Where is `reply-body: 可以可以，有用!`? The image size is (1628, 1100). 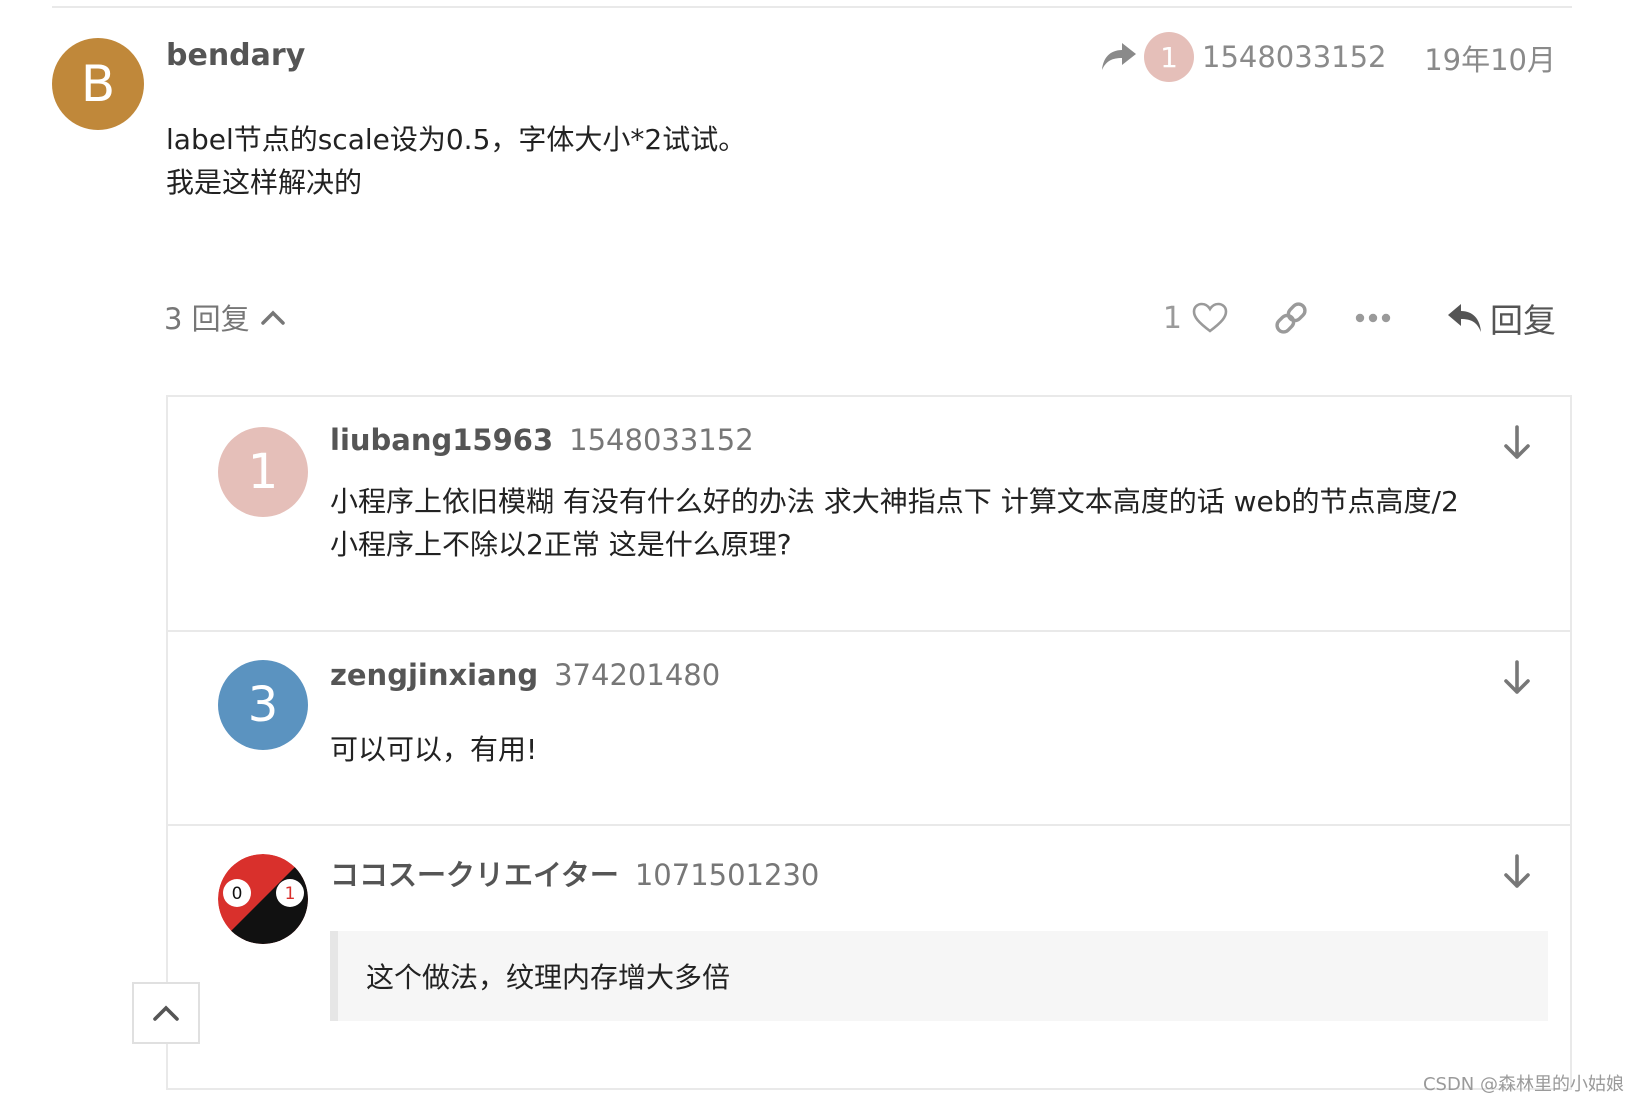 reply-body: 可以可以，有用! is located at coordinates (930, 749).